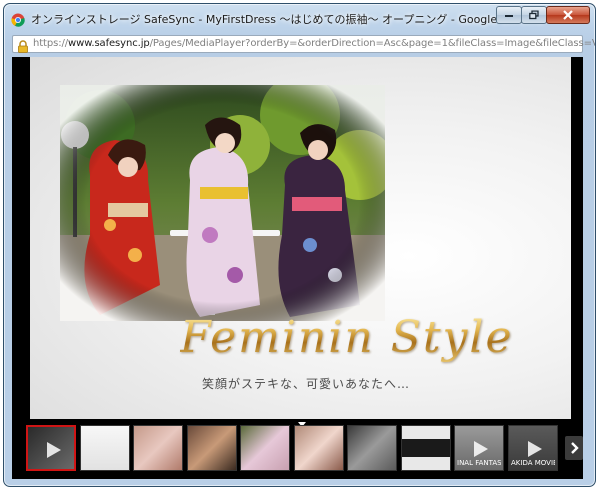 The width and height of the screenshot is (600, 493). I want to click on maximize-button, so click(534, 15).